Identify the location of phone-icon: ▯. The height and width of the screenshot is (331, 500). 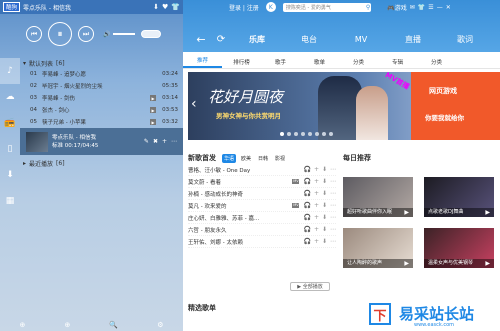
(10, 149).